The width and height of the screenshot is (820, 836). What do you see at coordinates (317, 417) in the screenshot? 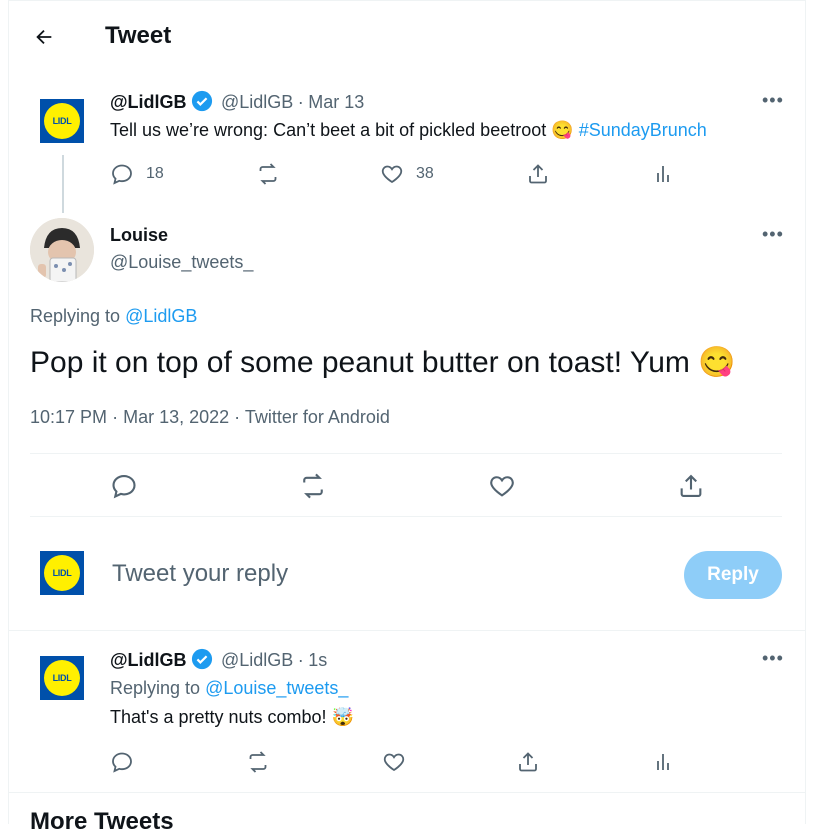
I see `tweet-source: Twitter for Android` at bounding box center [317, 417].